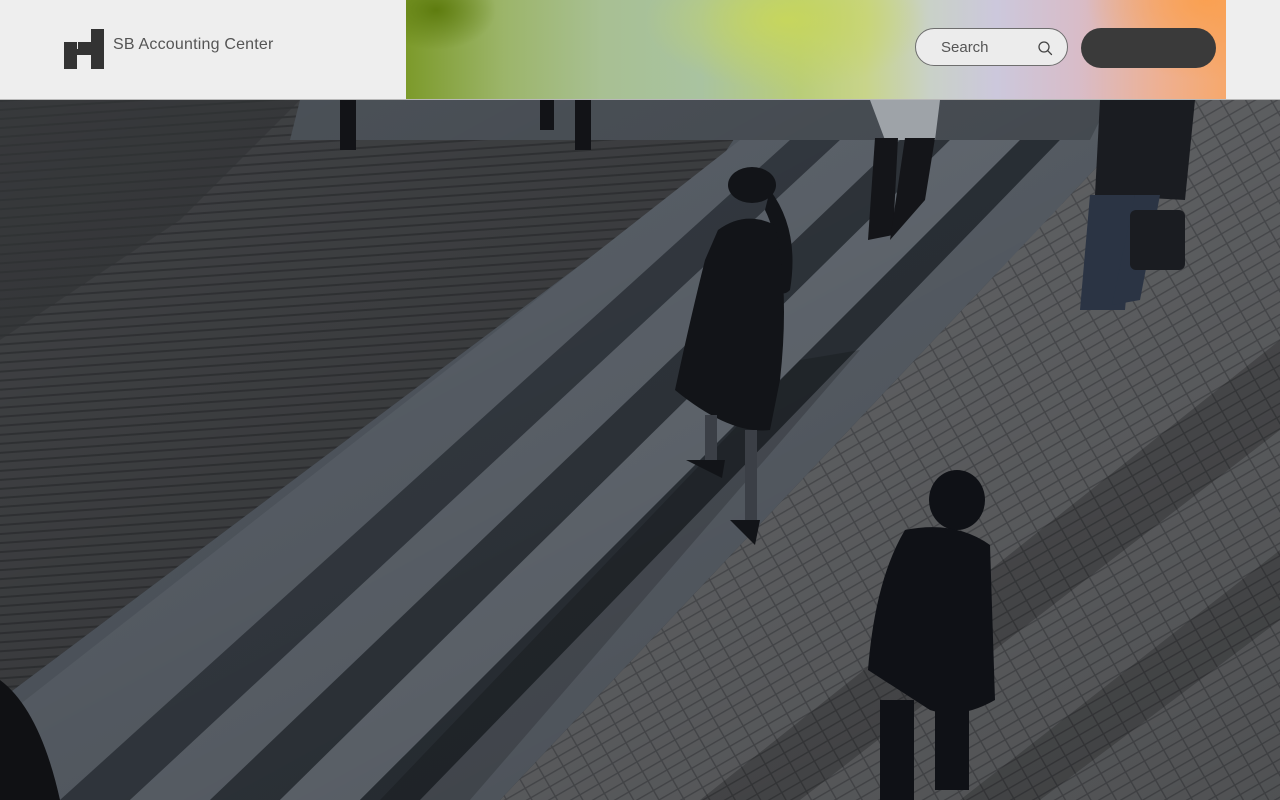 This screenshot has height=800, width=1280. Describe the element at coordinates (1045, 48) in the screenshot. I see `search-icon` at that location.